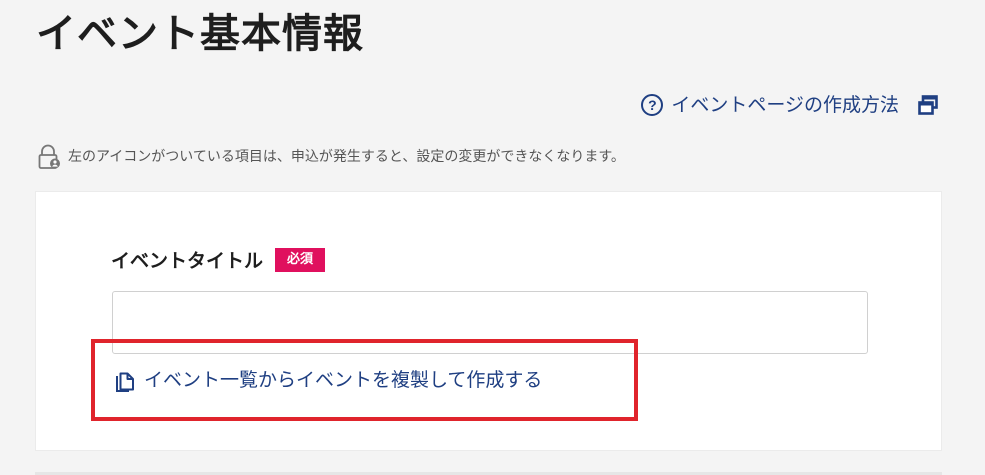 This screenshot has width=985, height=475. Describe the element at coordinates (49, 156) in the screenshot. I see `lock-user-icon` at that location.